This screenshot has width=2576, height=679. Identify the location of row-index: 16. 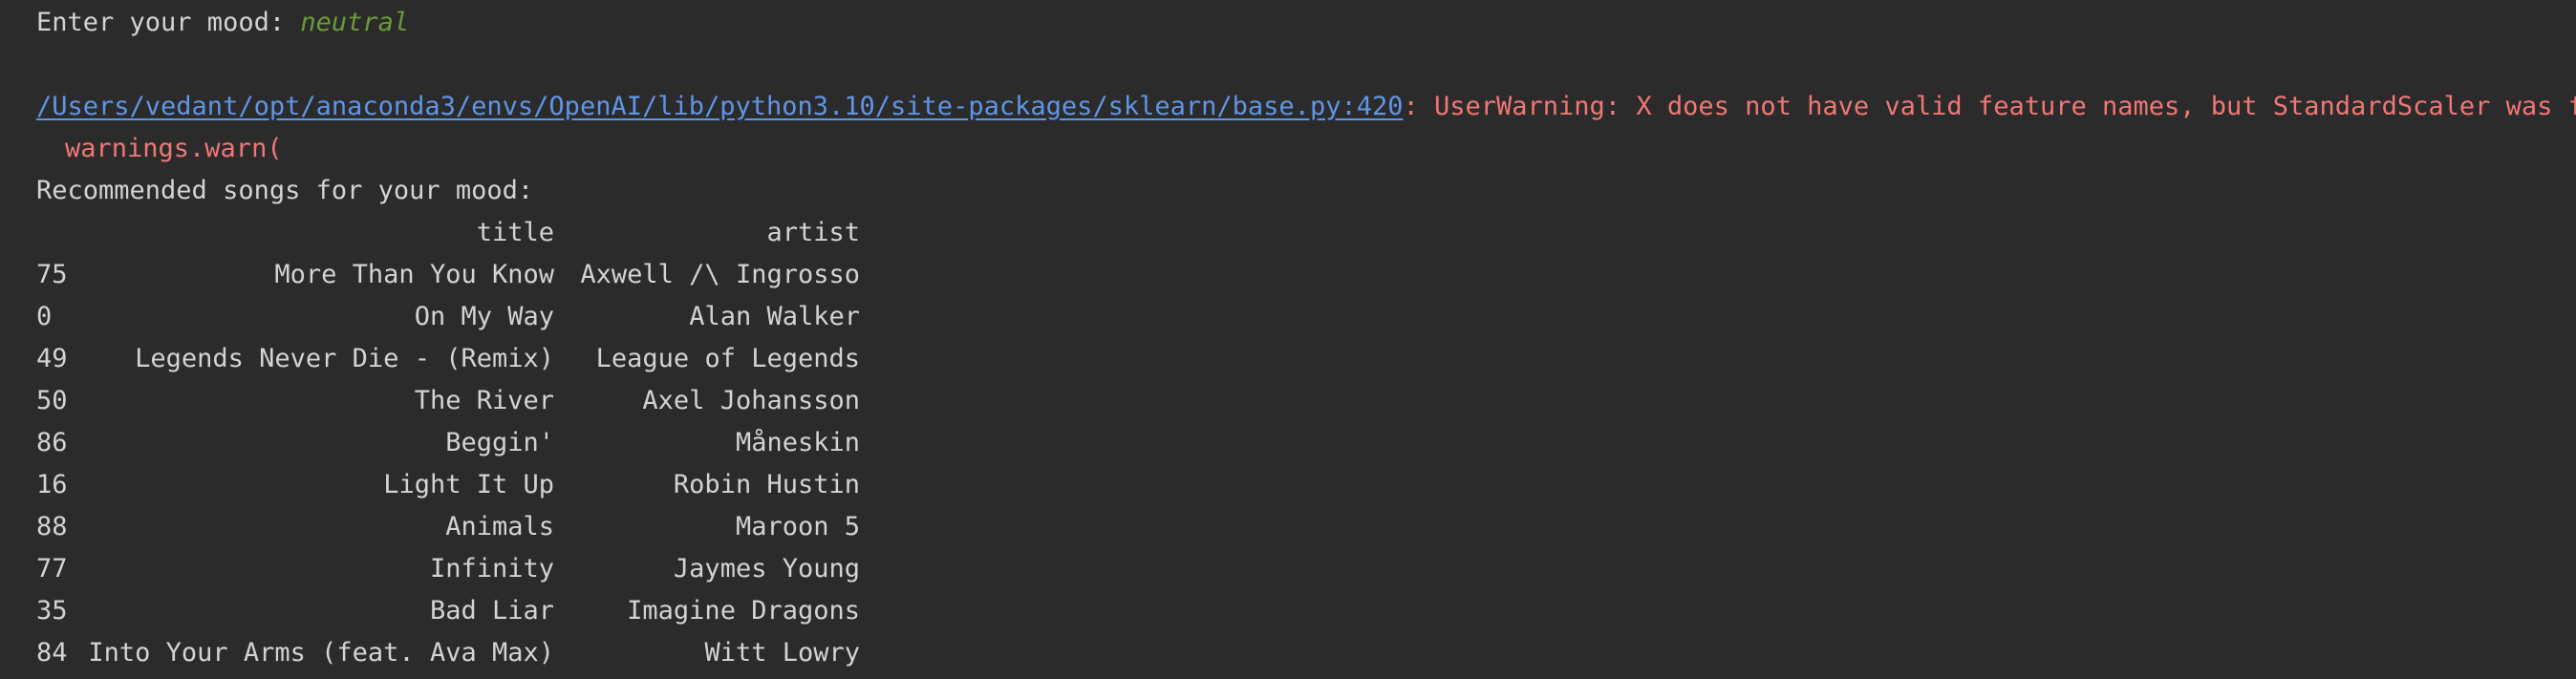
(52, 484).